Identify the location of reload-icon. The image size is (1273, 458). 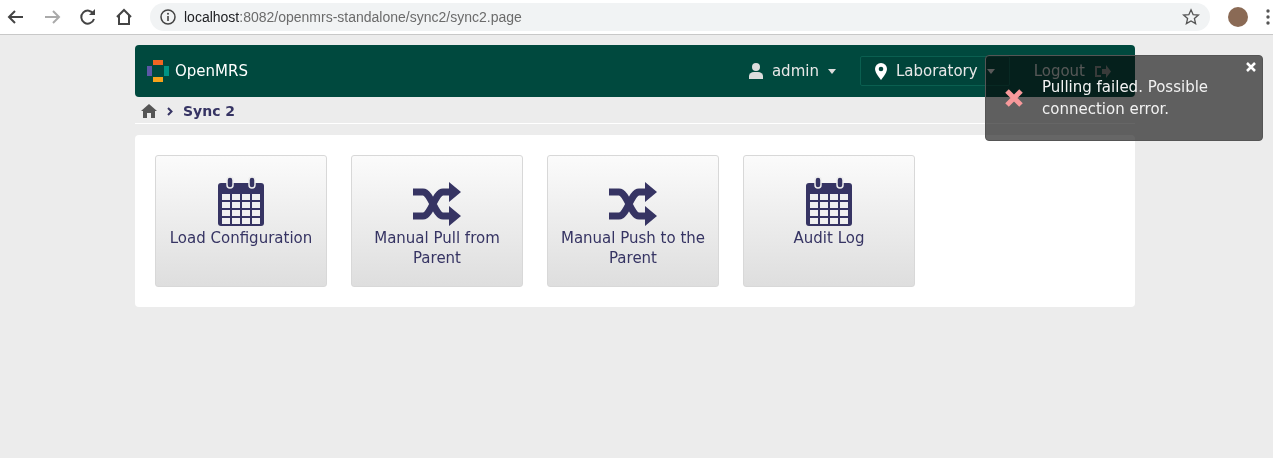
(88, 17).